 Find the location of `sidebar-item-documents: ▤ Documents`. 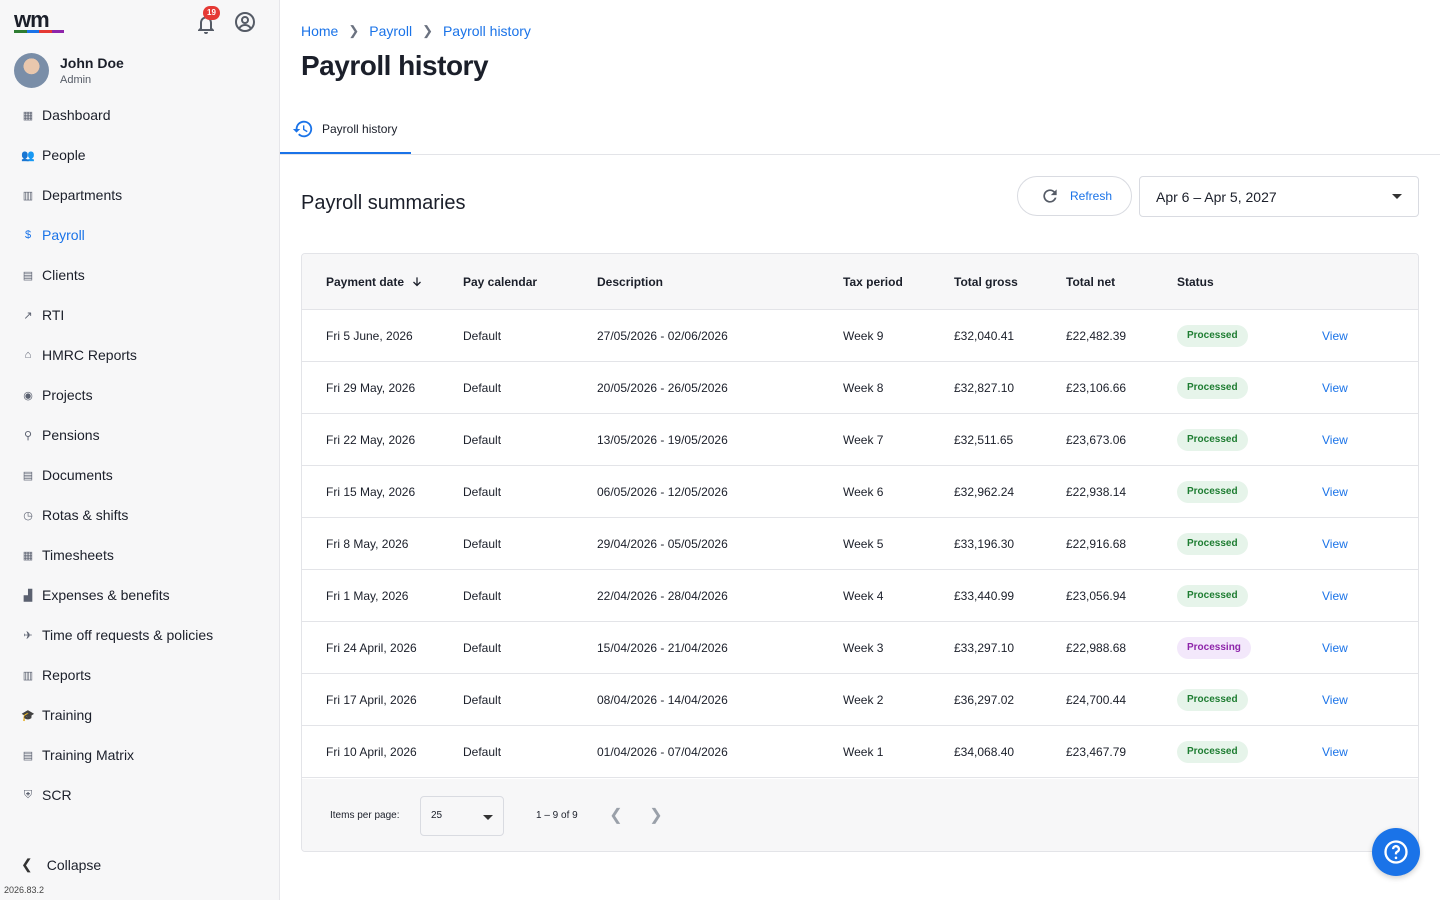

sidebar-item-documents: ▤ Documents is located at coordinates (140, 475).